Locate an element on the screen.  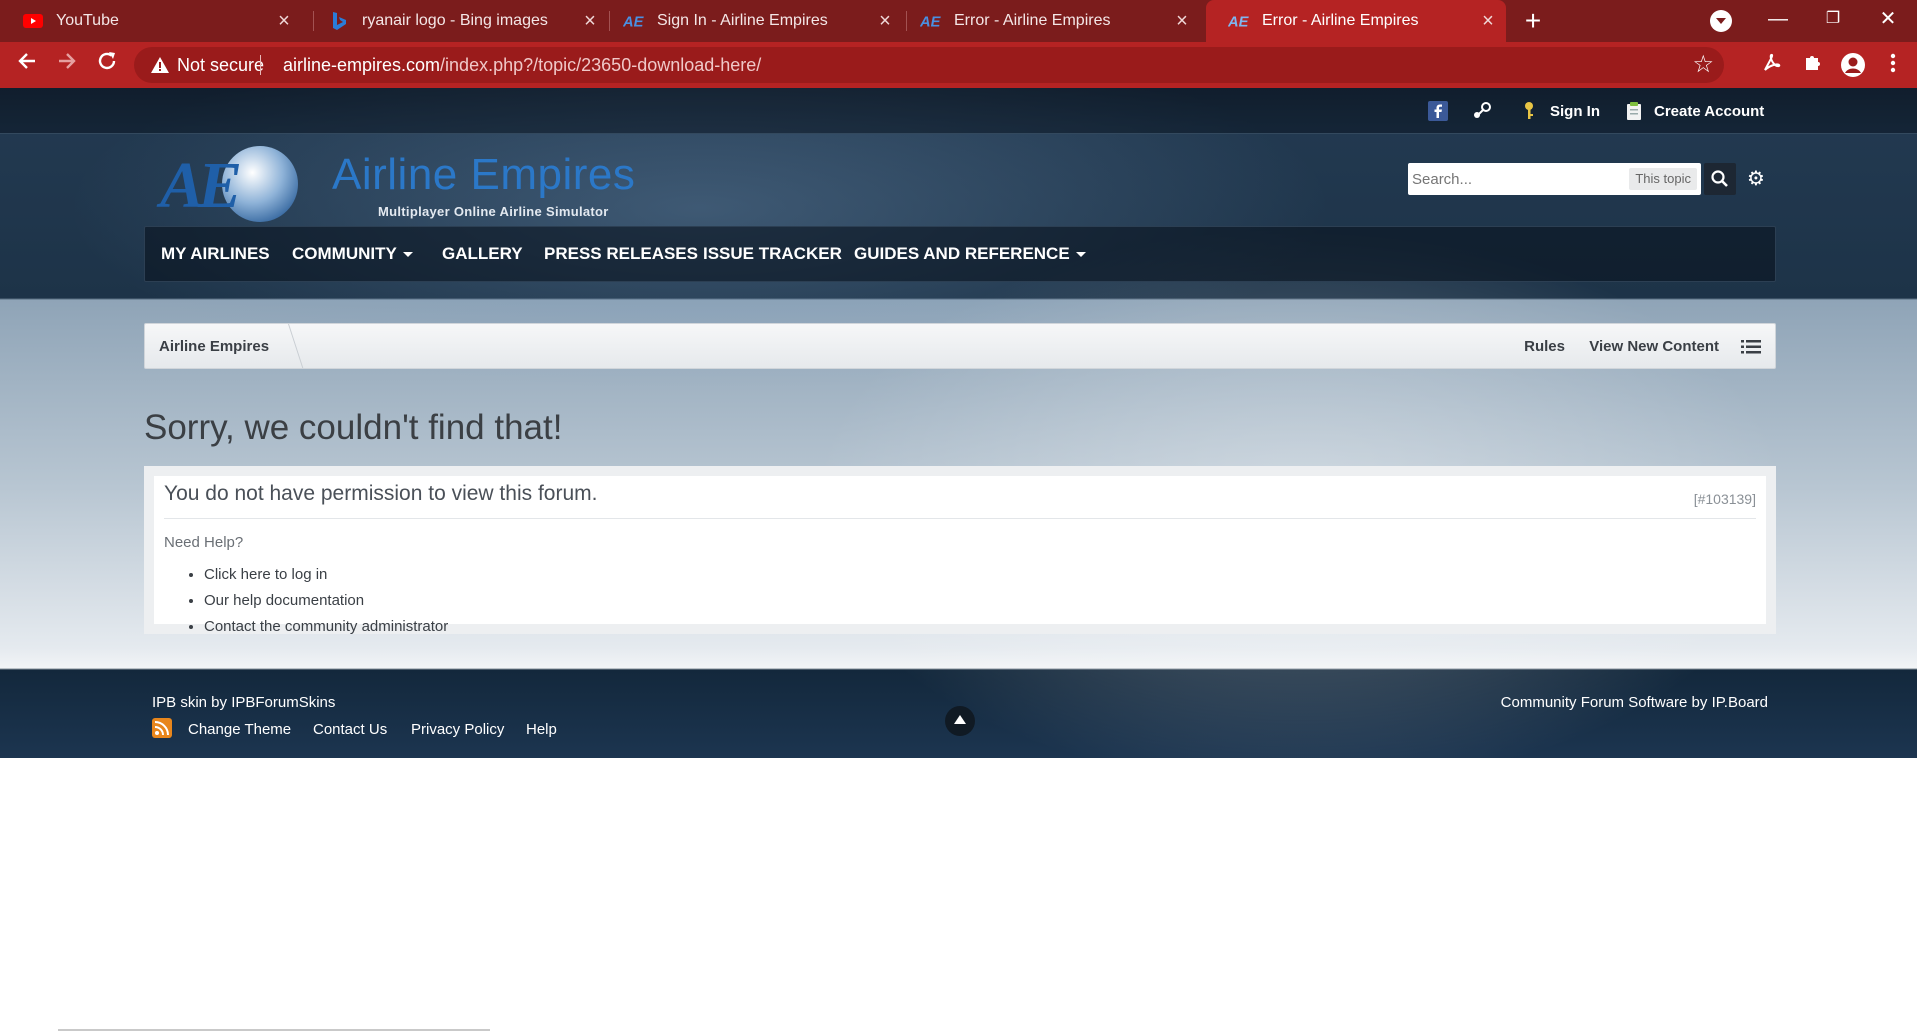
nav-label: GUIDES AND REFERENCE is located at coordinates (962, 253).